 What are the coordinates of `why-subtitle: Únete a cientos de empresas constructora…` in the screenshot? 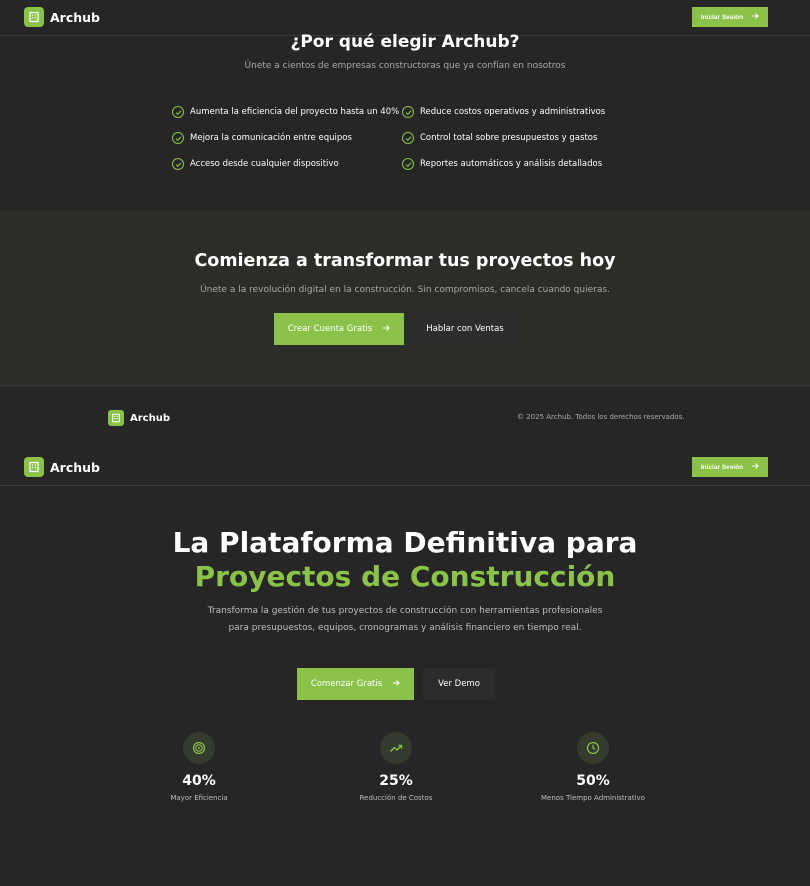 It's located at (405, 66).